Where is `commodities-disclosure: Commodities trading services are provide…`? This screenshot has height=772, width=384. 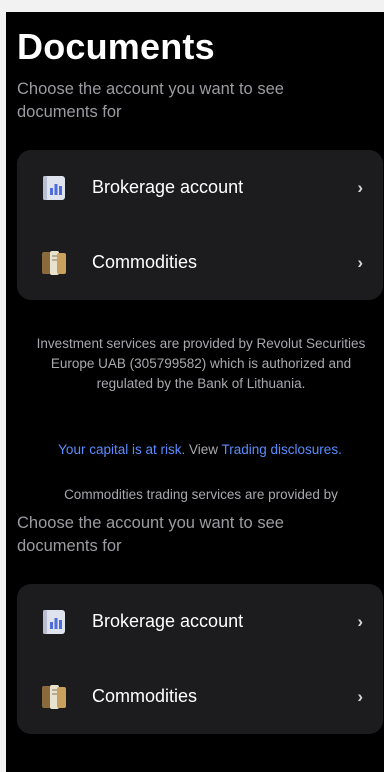 commodities-disclosure: Commodities trading services are provide… is located at coordinates (201, 494).